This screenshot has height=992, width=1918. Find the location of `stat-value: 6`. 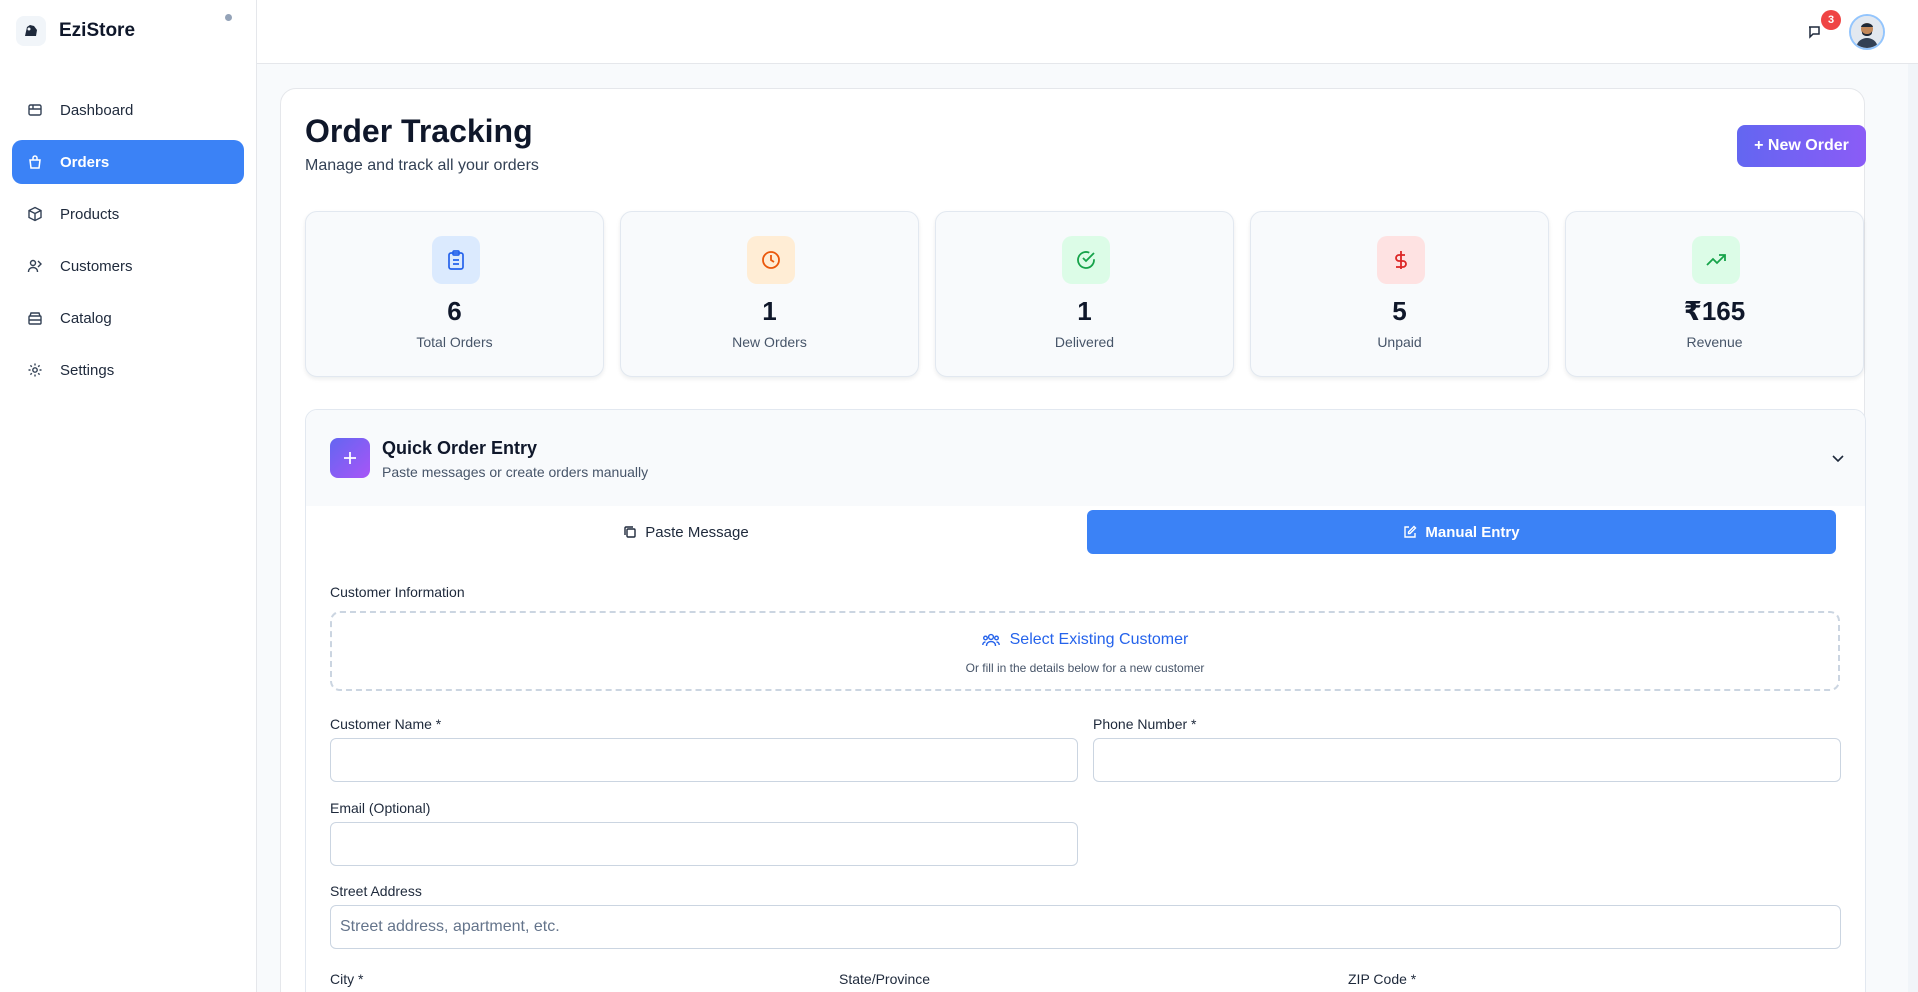

stat-value: 6 is located at coordinates (454, 311).